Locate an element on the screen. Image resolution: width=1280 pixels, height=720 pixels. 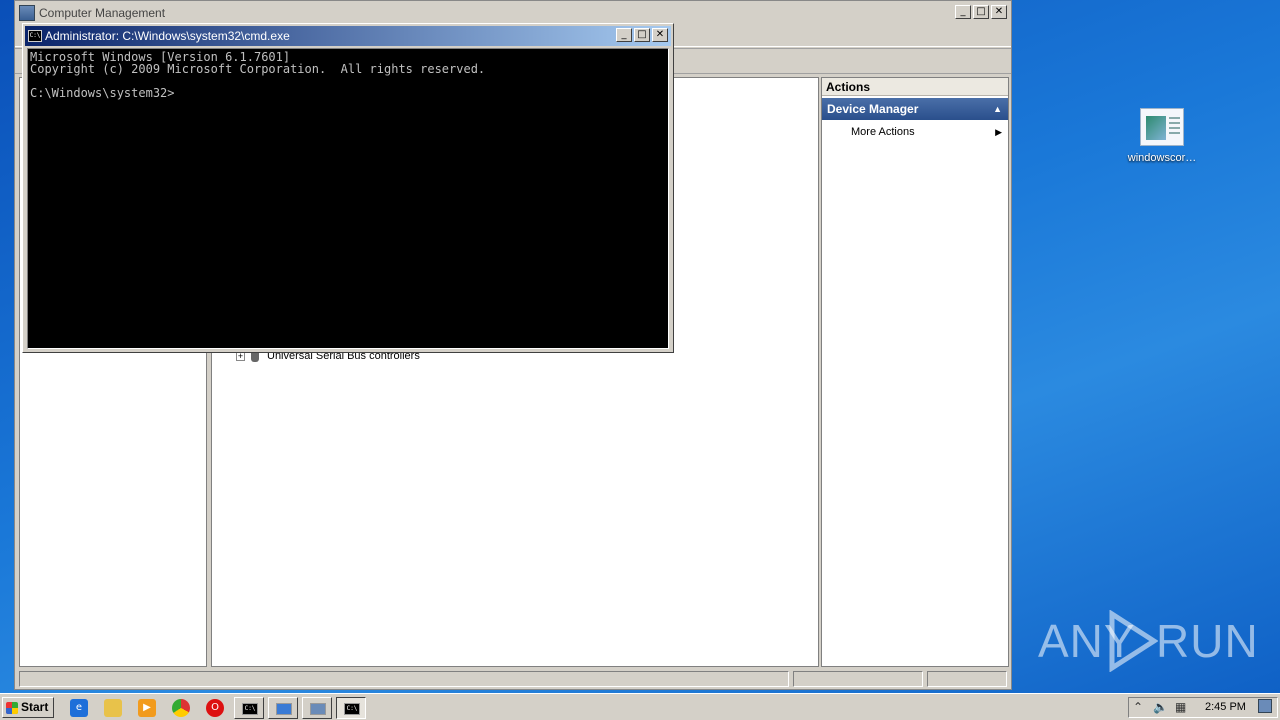
opera-icon: O is located at coordinates (215, 708).